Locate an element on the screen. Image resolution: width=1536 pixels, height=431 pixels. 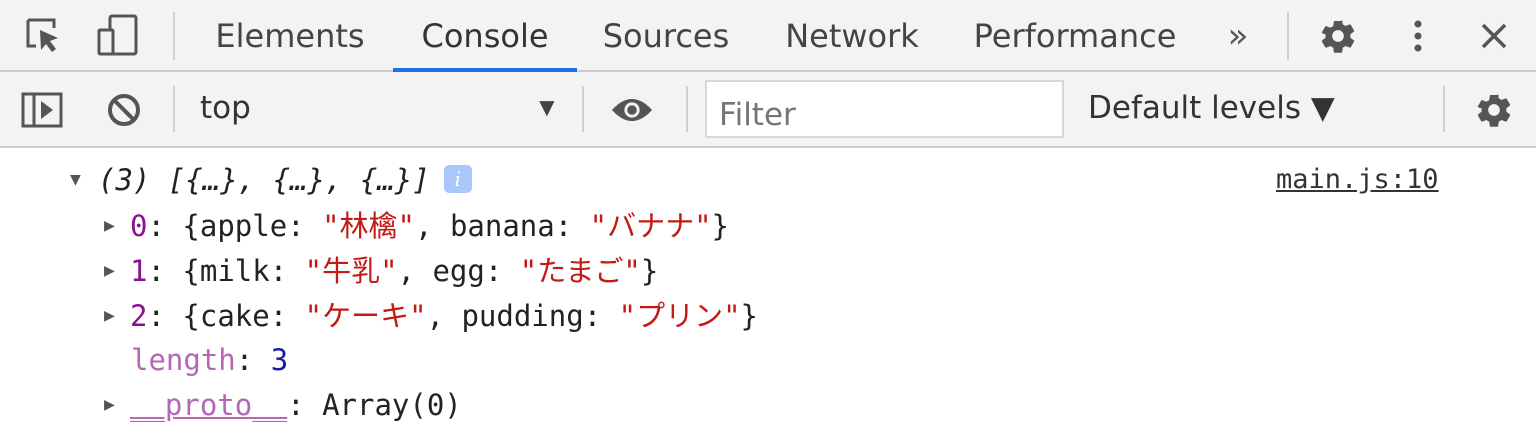
tab-sources: Sources is located at coordinates (666, 36).